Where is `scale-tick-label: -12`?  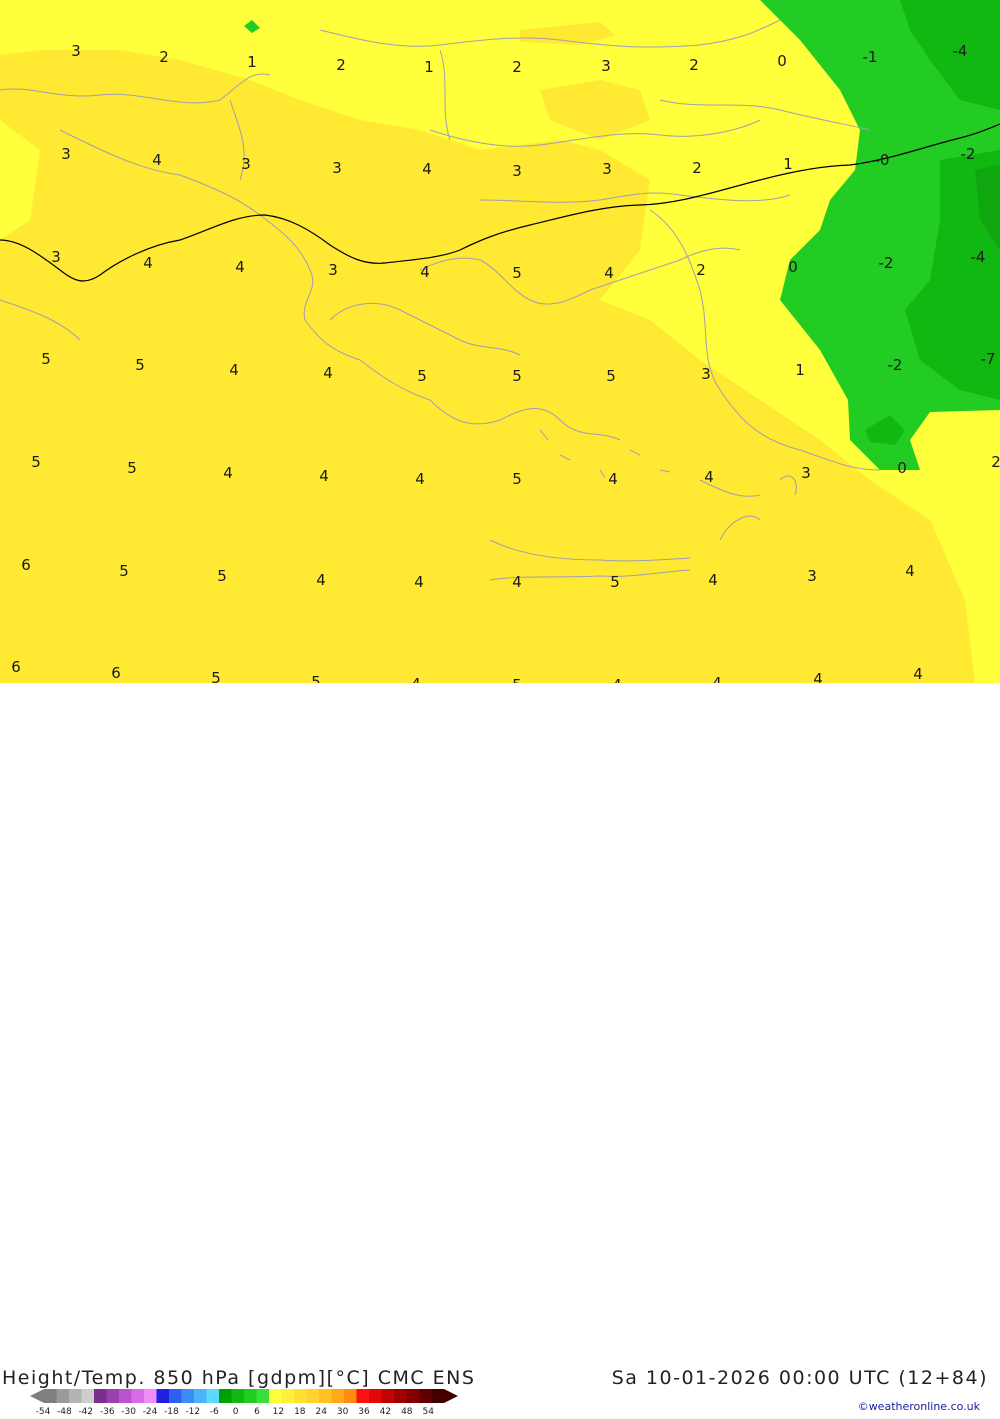
scale-tick-label: -12 is located at coordinates (192, 1411).